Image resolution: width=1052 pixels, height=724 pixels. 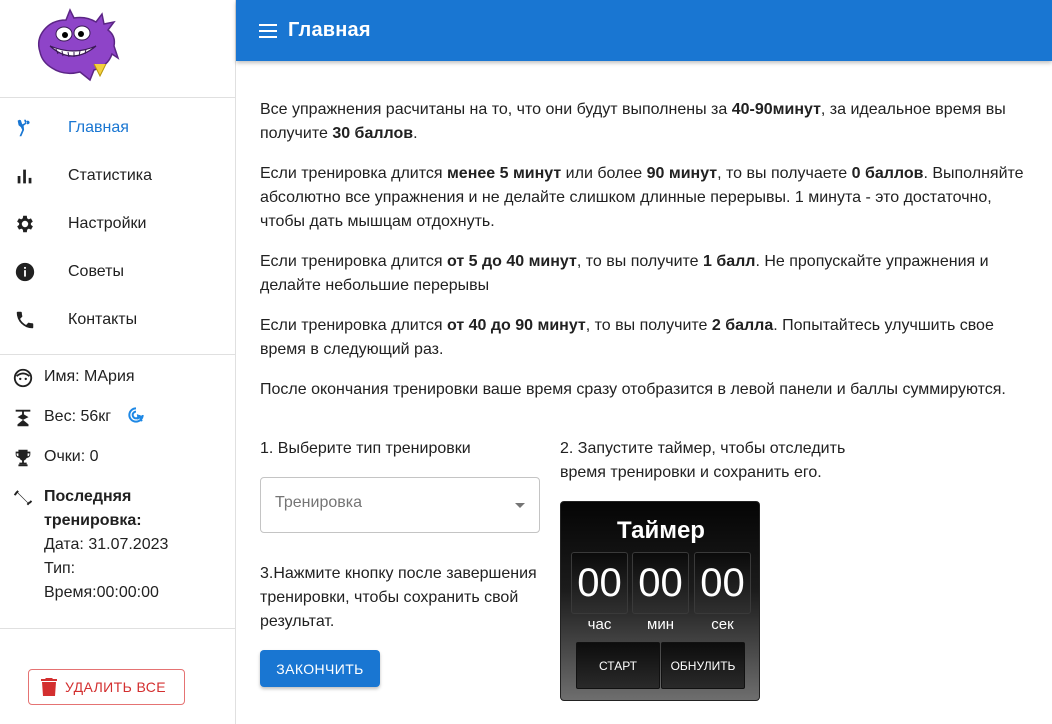 What do you see at coordinates (320, 668) in the screenshot?
I see `finish-button: ЗАКОНЧИТЬ` at bounding box center [320, 668].